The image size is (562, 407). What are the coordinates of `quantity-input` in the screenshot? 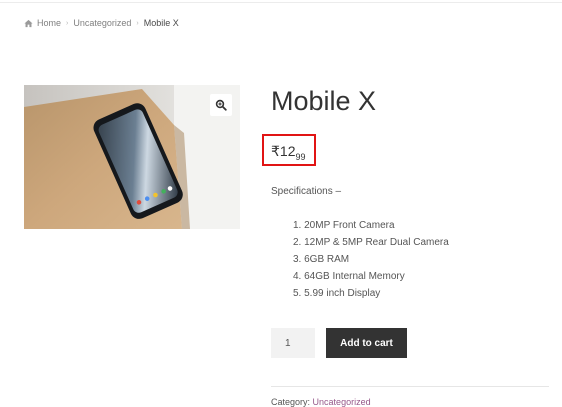 It's located at (293, 343).